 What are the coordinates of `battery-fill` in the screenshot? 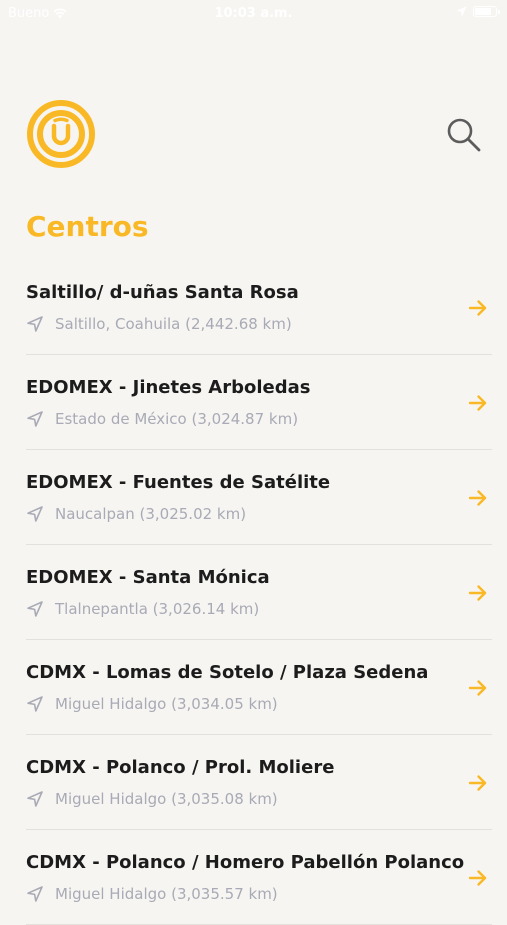 It's located at (483, 11).